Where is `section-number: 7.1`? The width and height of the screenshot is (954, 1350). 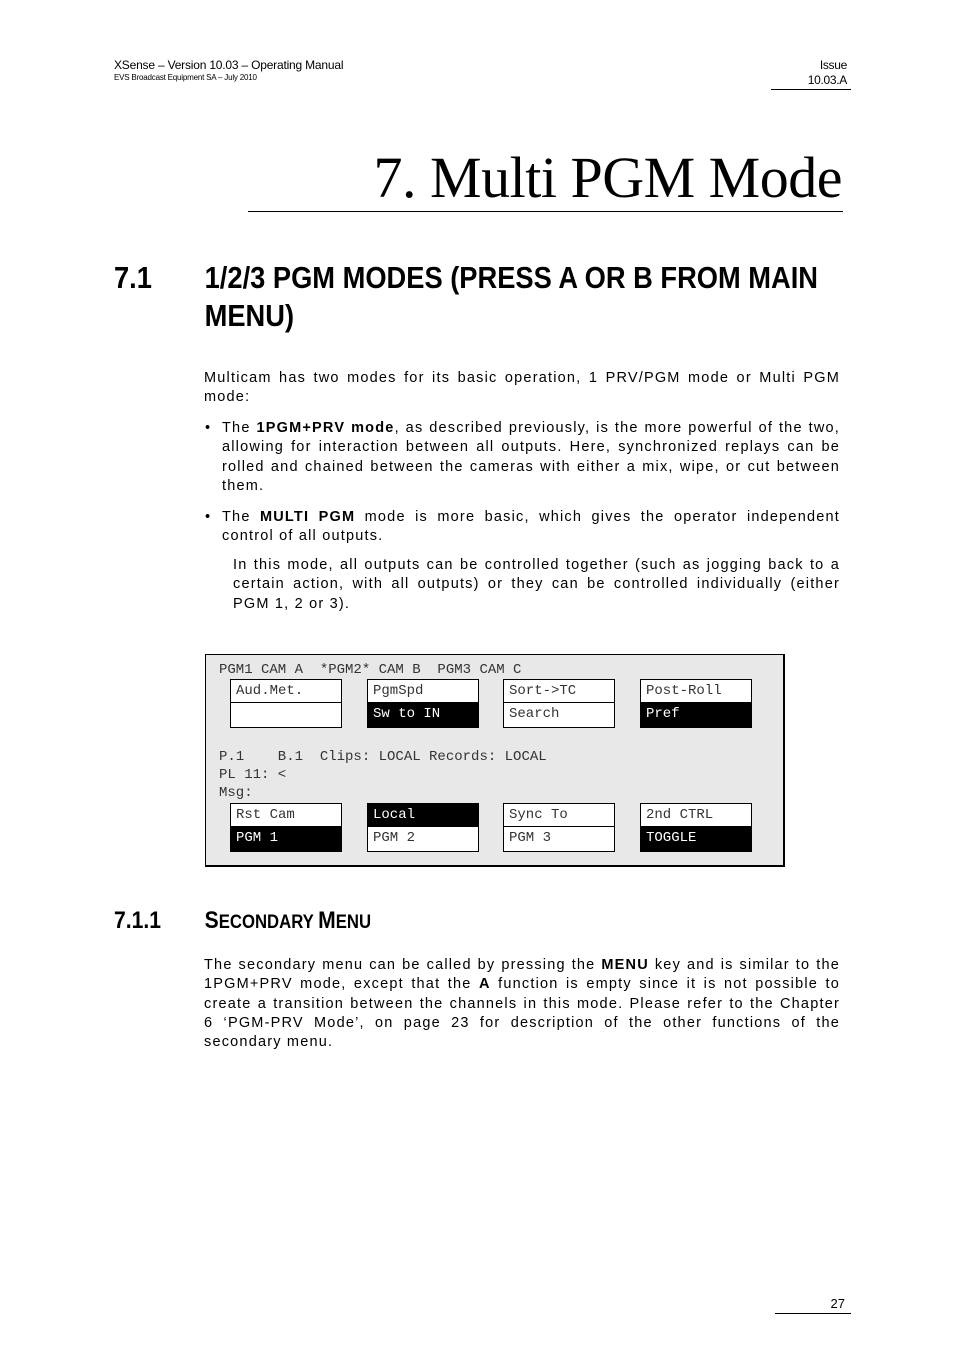
section-number: 7.1 is located at coordinates (133, 277).